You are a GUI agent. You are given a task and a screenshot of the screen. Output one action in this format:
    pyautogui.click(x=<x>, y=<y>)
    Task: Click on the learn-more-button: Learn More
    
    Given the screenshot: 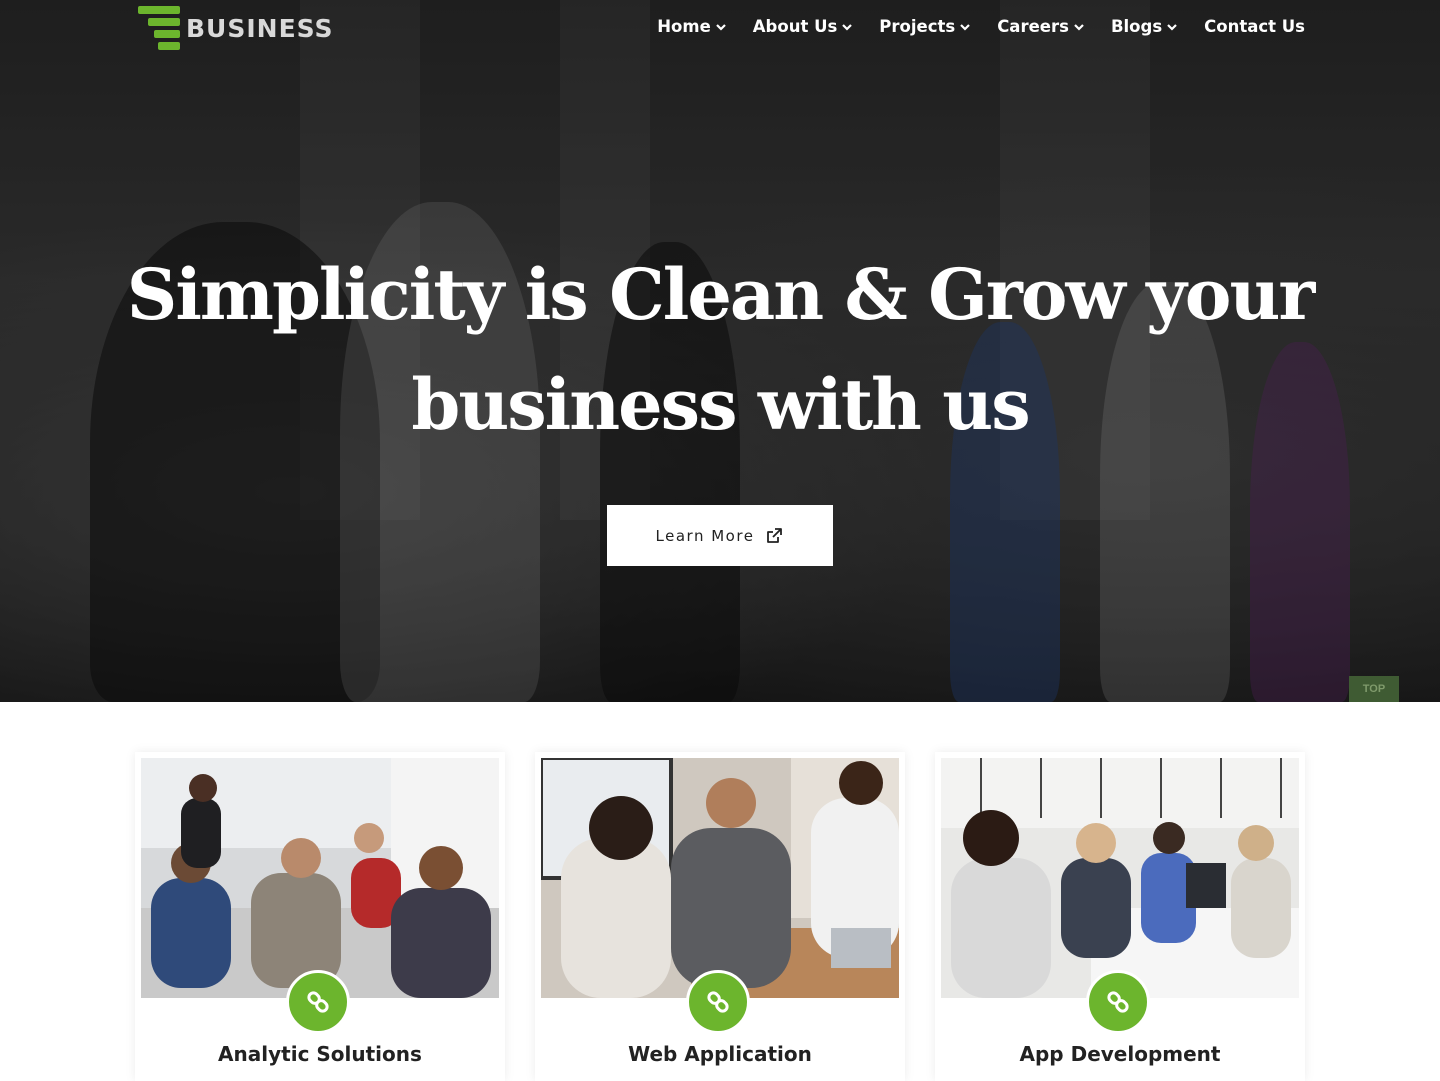 What is the action you would take?
    pyautogui.click(x=720, y=535)
    